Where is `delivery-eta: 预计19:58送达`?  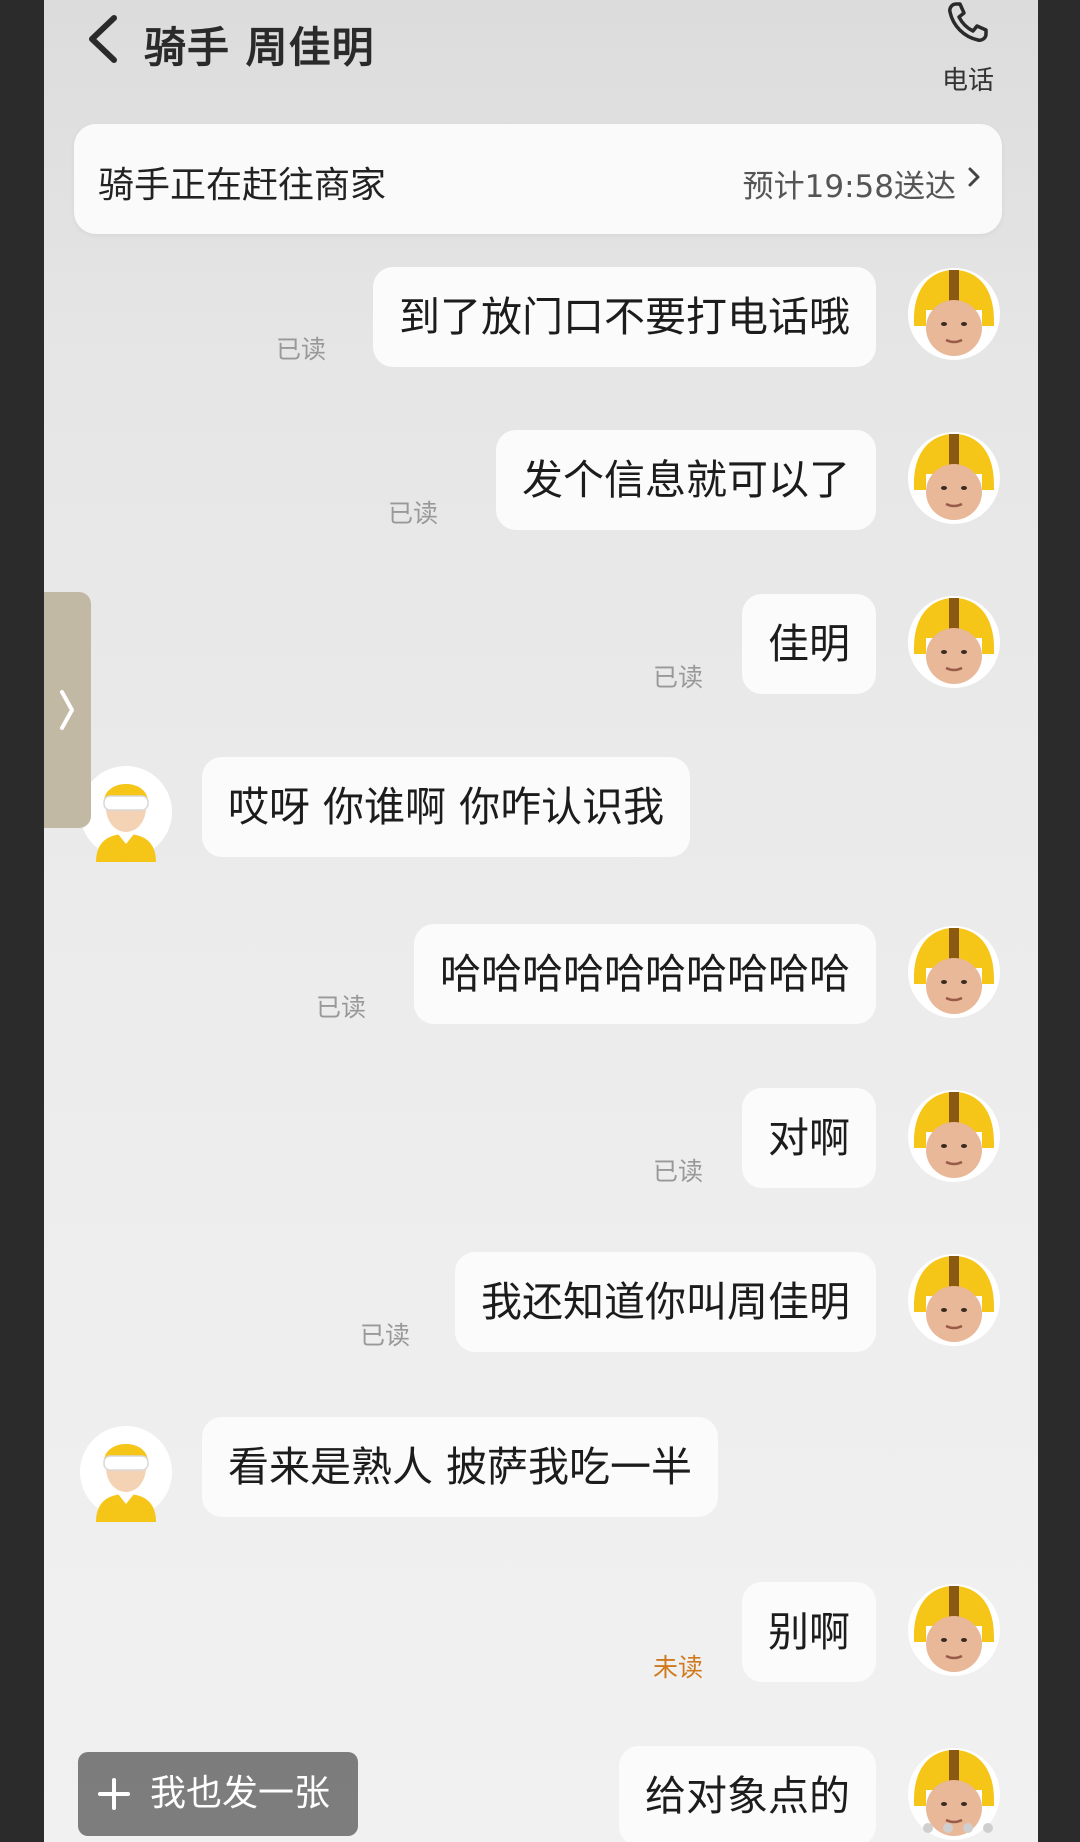
delivery-eta: 预计19:58送达 is located at coordinates (849, 187).